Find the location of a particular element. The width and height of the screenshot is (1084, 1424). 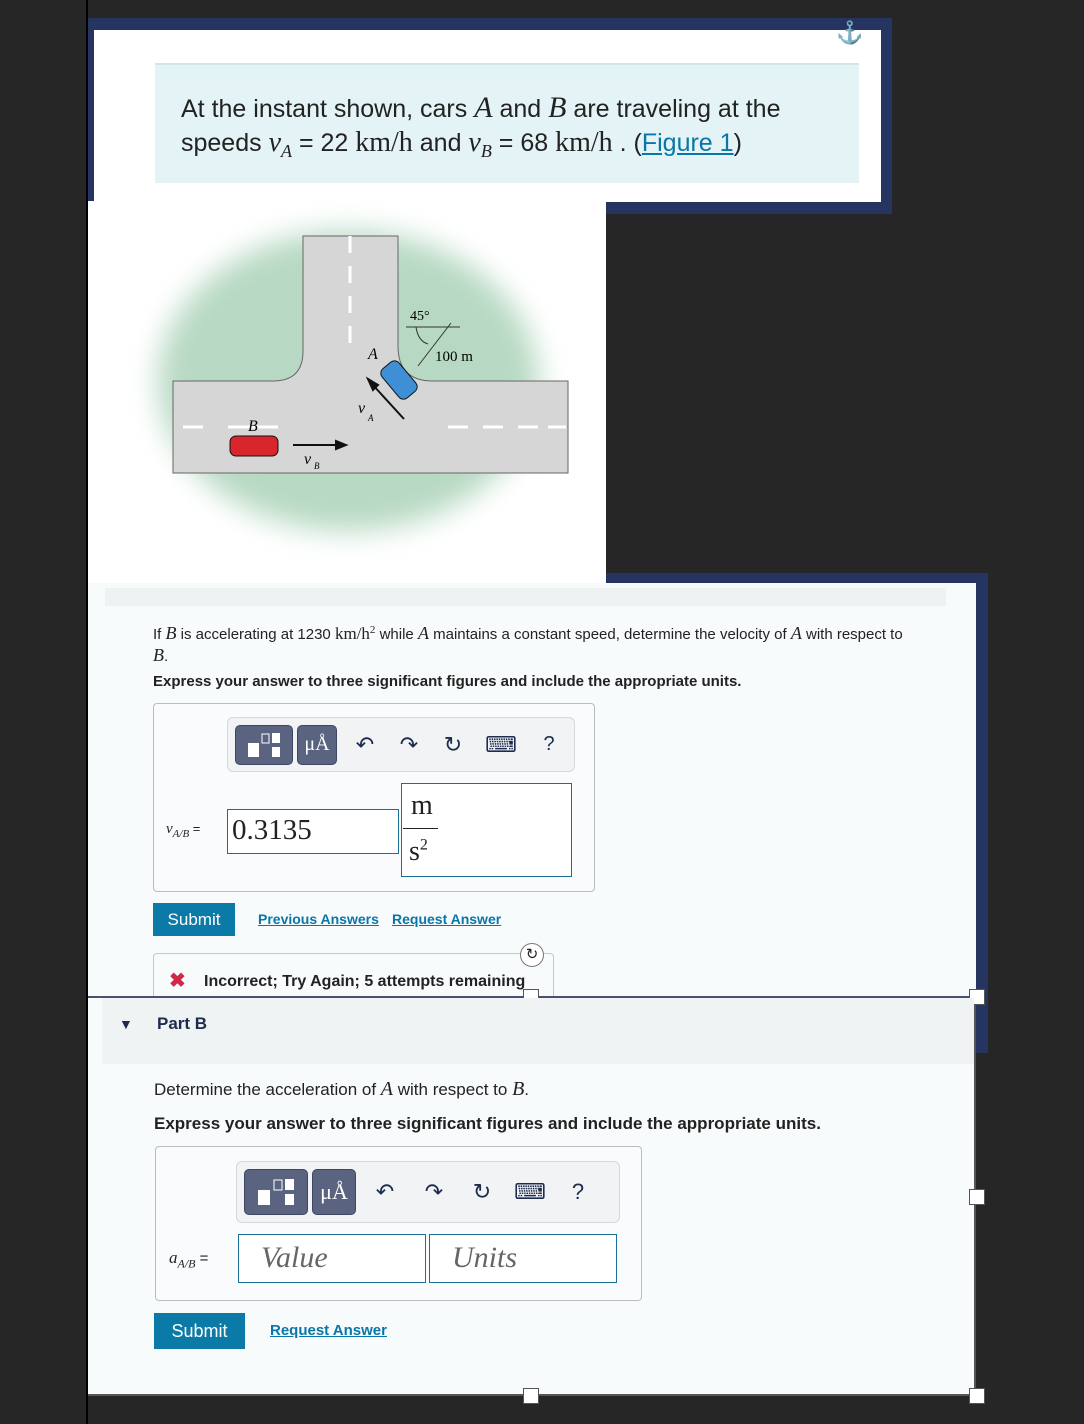

svg-text: B is located at coordinates (317, 466).